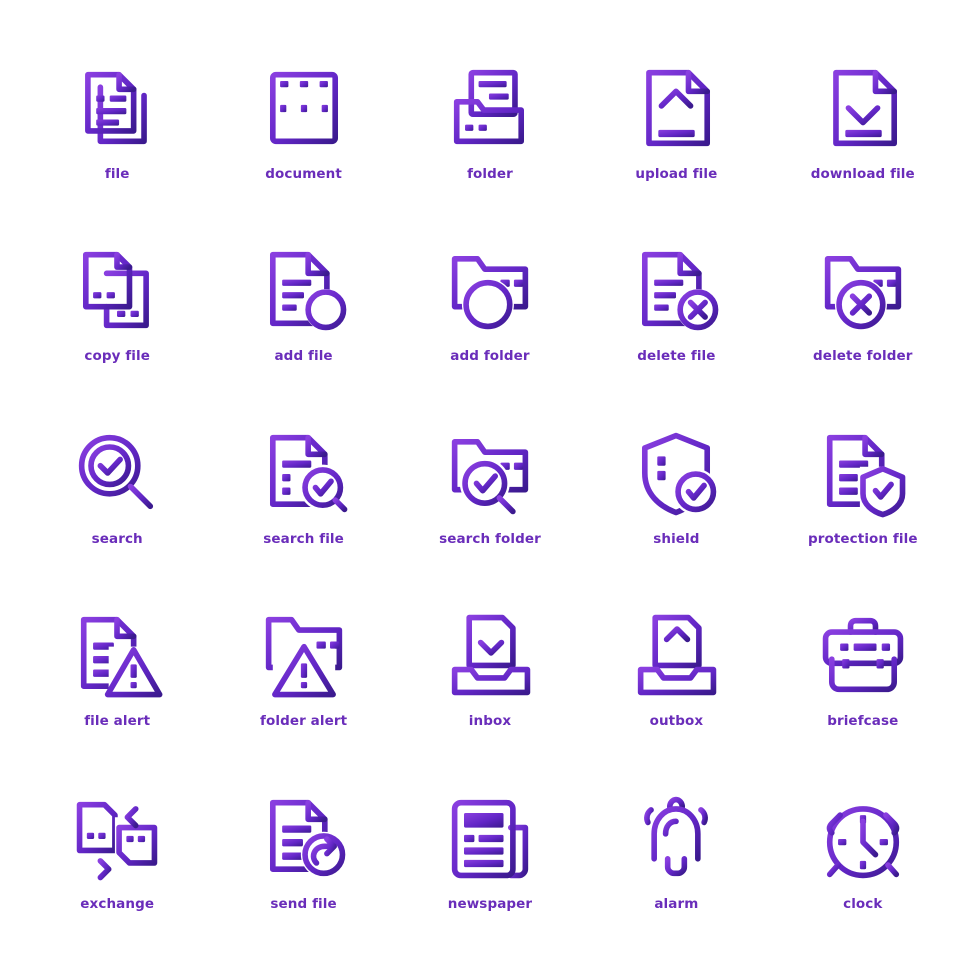 The height and width of the screenshot is (980, 980). What do you see at coordinates (117, 655) in the screenshot?
I see `file-alert-icon` at bounding box center [117, 655].